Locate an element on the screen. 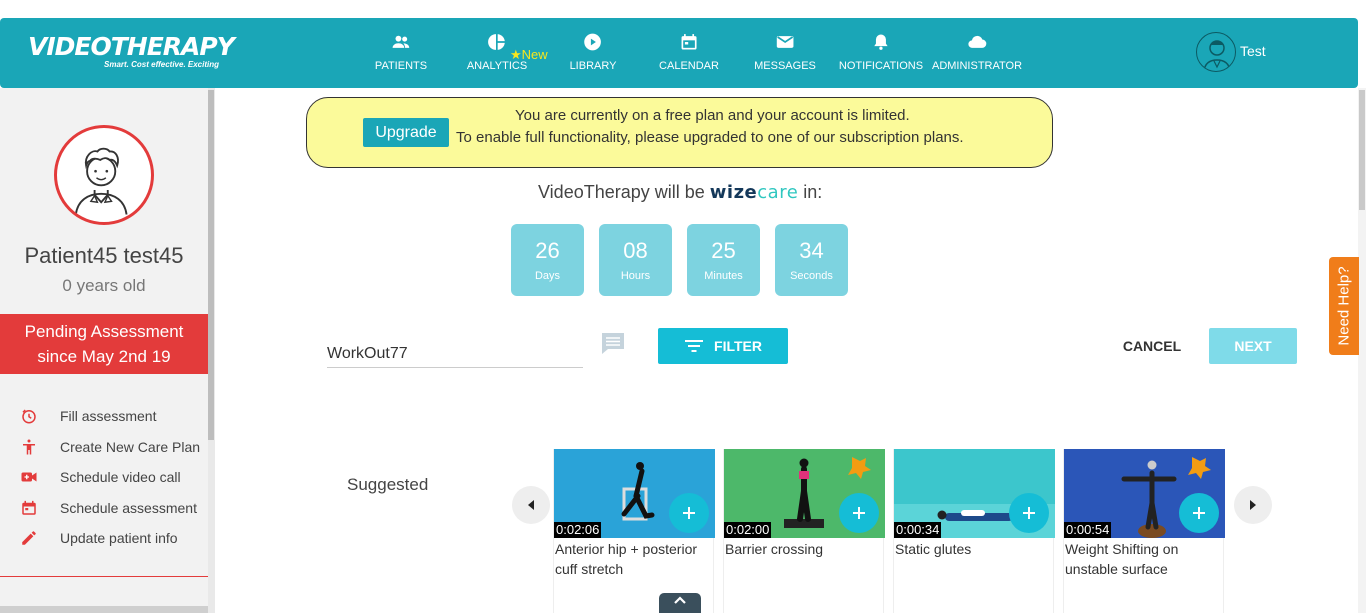  user-menu: Test is located at coordinates (1231, 52).